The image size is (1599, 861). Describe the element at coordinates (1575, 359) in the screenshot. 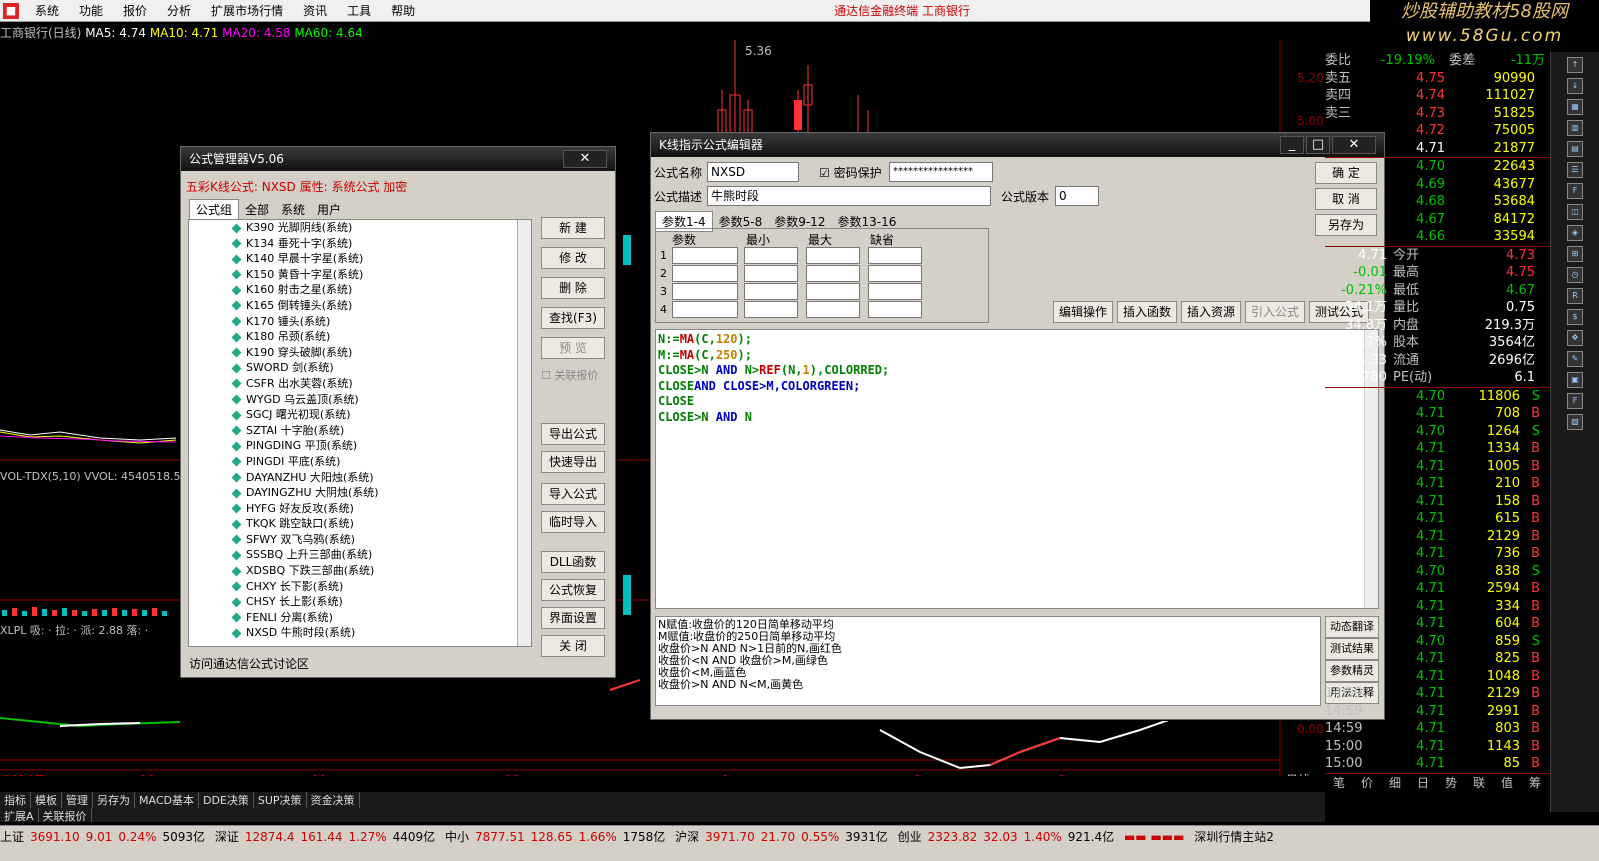

I see `pencil-icon: ✎` at that location.